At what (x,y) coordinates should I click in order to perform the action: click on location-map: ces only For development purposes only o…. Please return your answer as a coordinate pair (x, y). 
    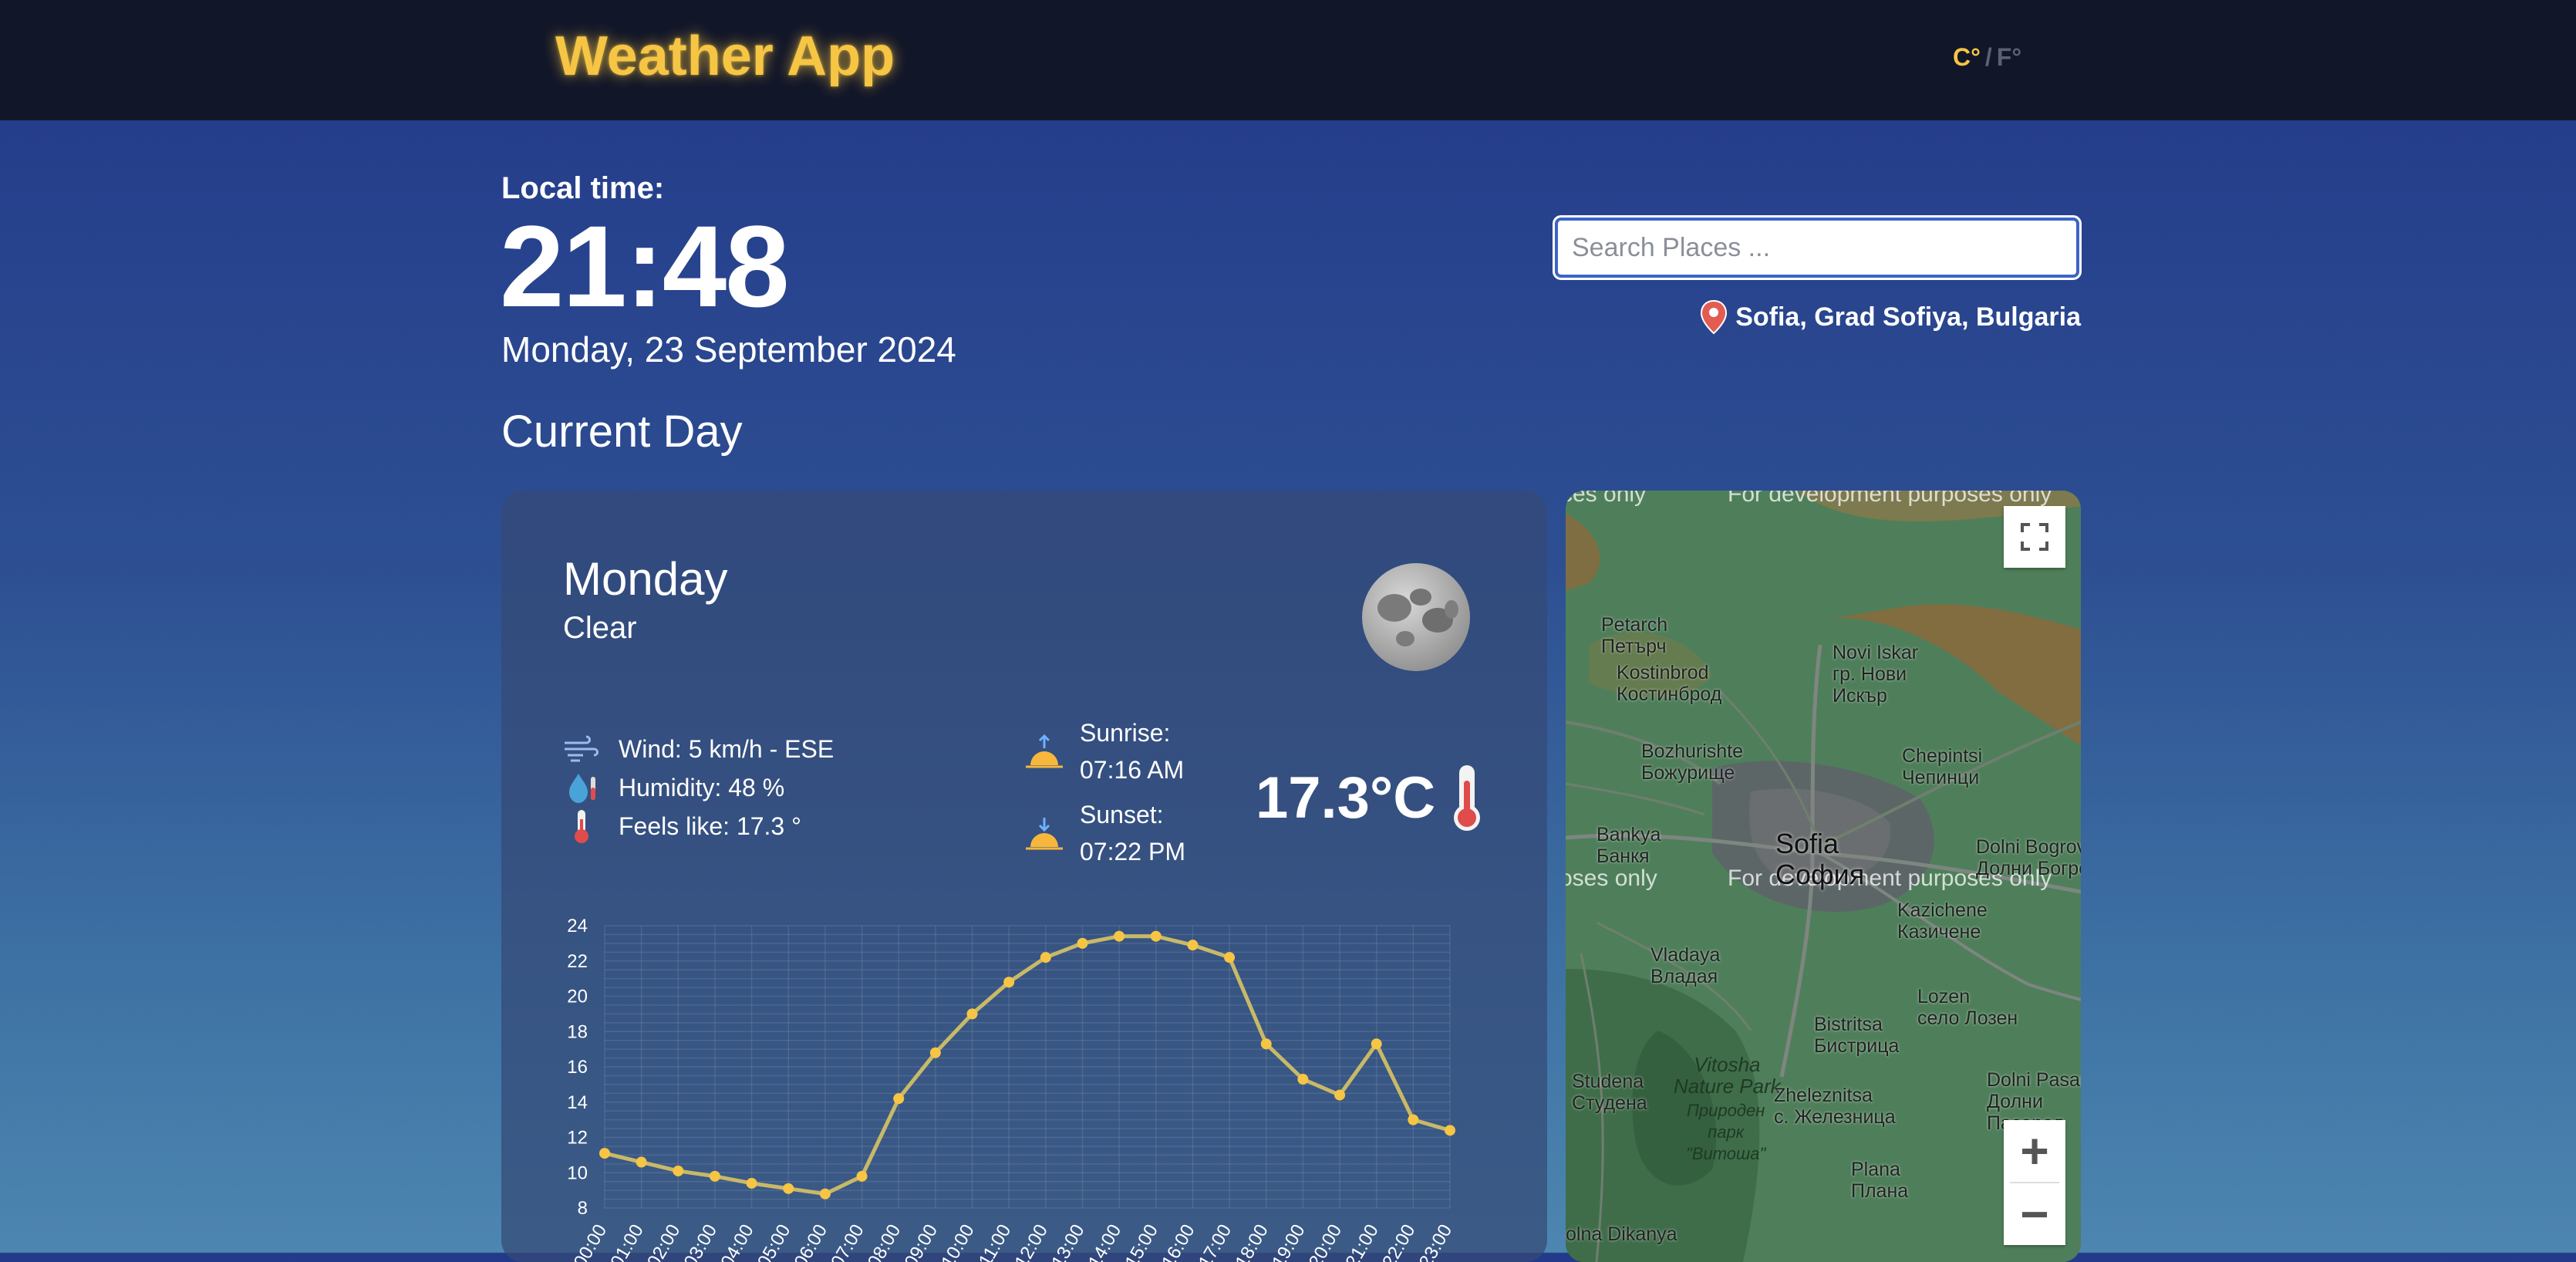
    Looking at the image, I should click on (1823, 876).